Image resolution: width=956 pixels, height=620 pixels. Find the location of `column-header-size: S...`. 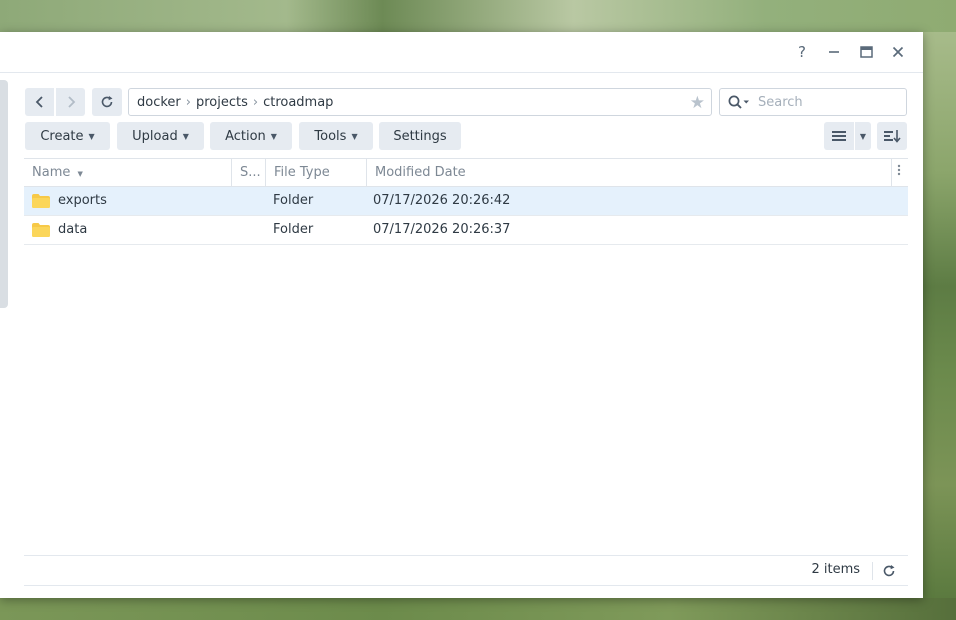

column-header-size: S... is located at coordinates (248, 172).